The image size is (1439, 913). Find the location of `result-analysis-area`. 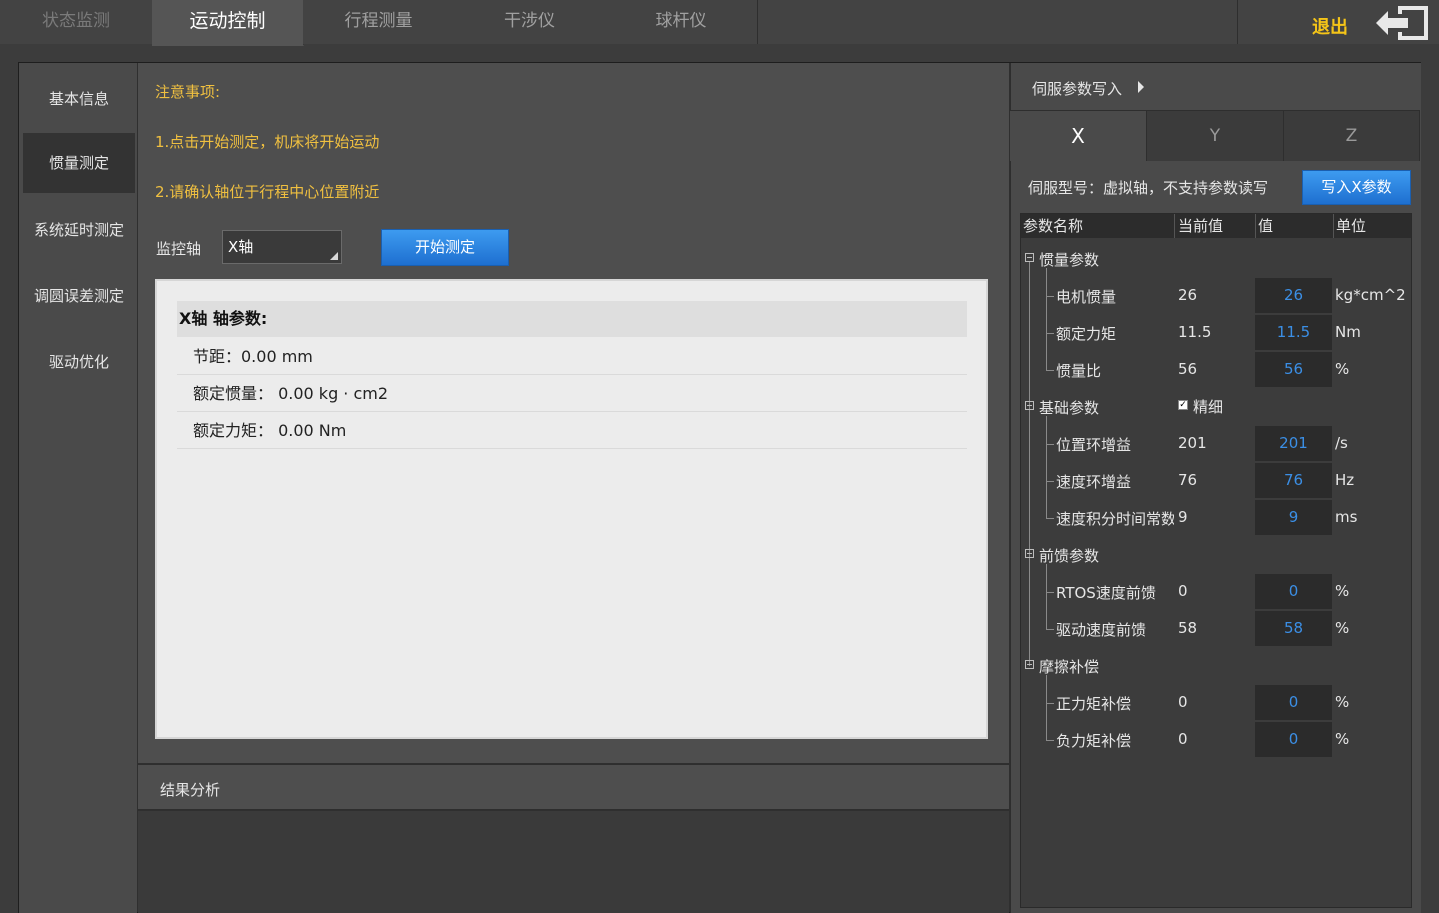

result-analysis-area is located at coordinates (573, 862).